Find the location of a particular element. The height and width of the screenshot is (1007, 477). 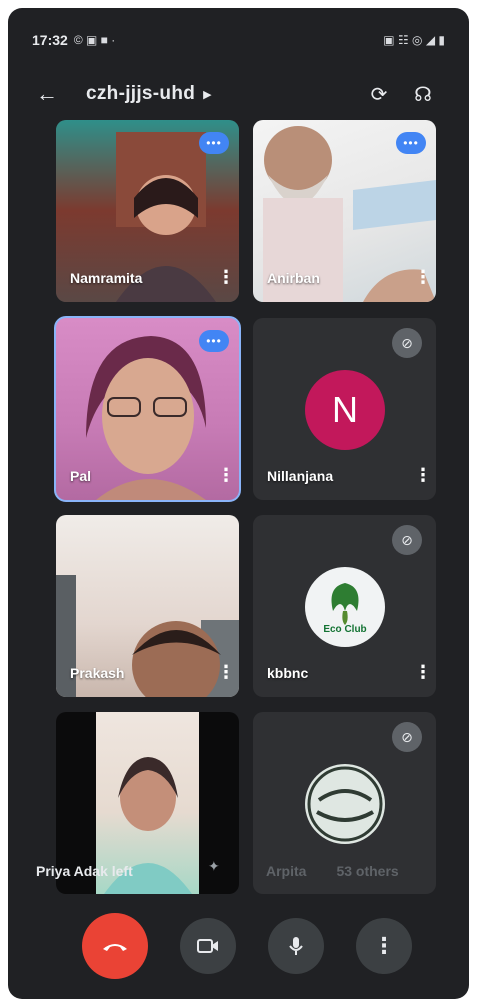

participant-name: Namramita is located at coordinates (106, 278).